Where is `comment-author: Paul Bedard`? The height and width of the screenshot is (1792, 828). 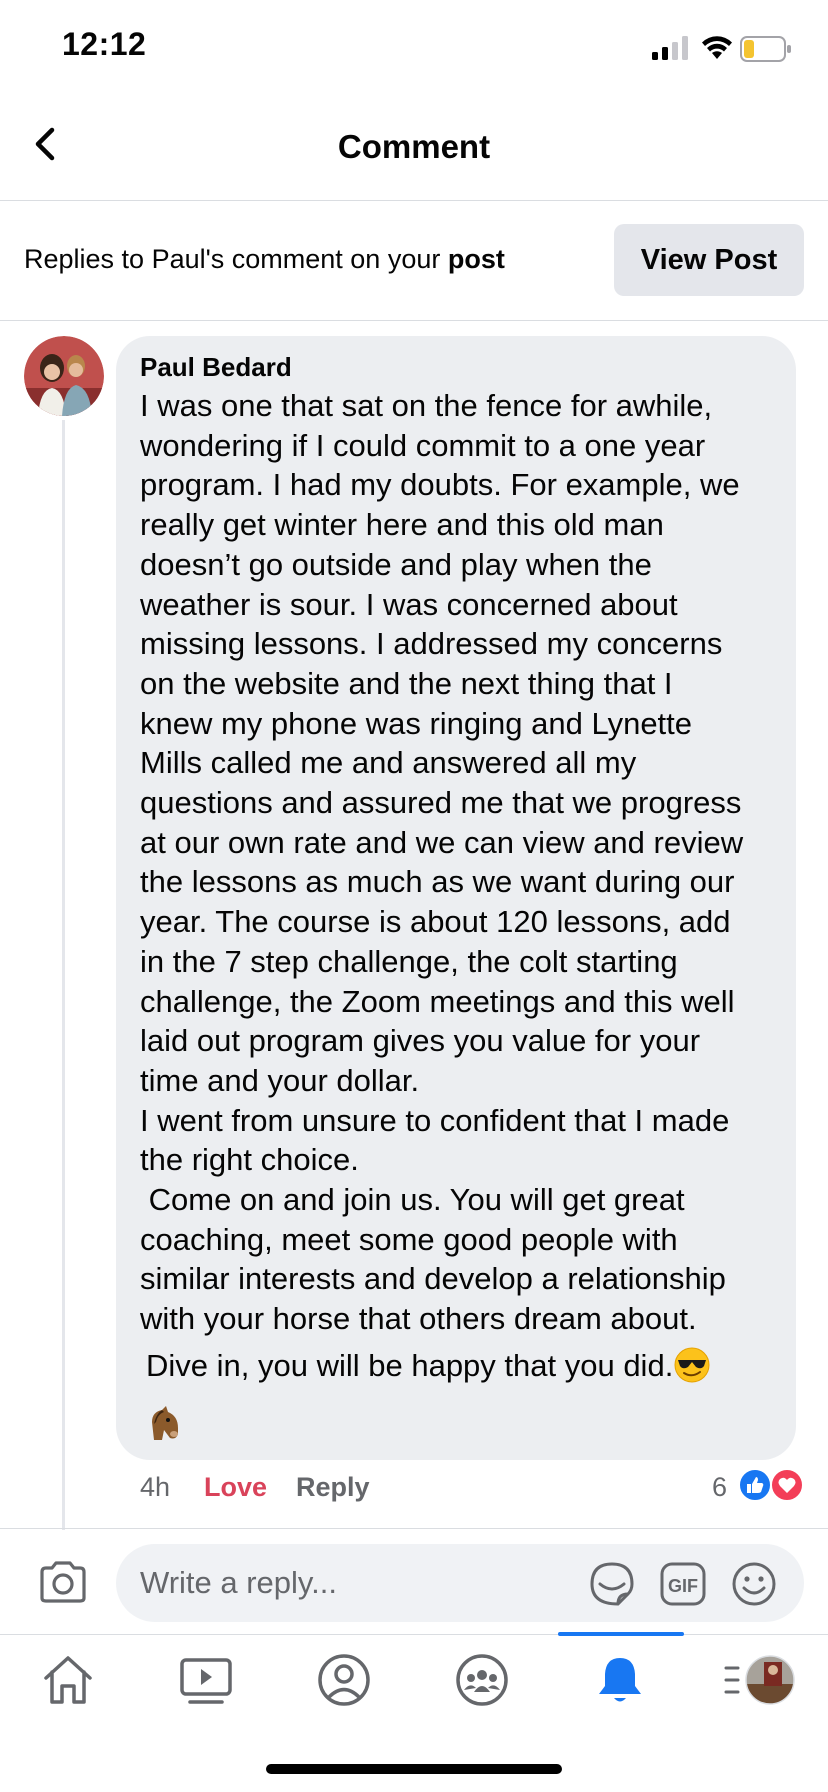 comment-author: Paul Bedard is located at coordinates (216, 367).